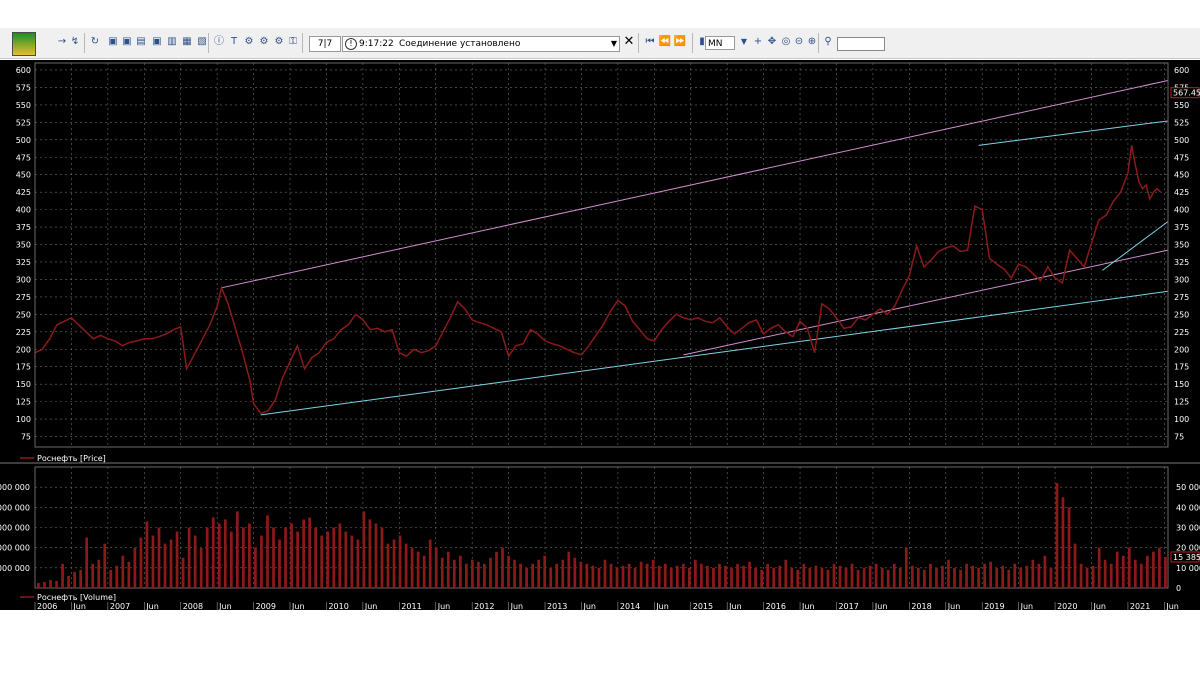  What do you see at coordinates (1181, 419) in the screenshot?
I see `price-tick-right: 100` at bounding box center [1181, 419].